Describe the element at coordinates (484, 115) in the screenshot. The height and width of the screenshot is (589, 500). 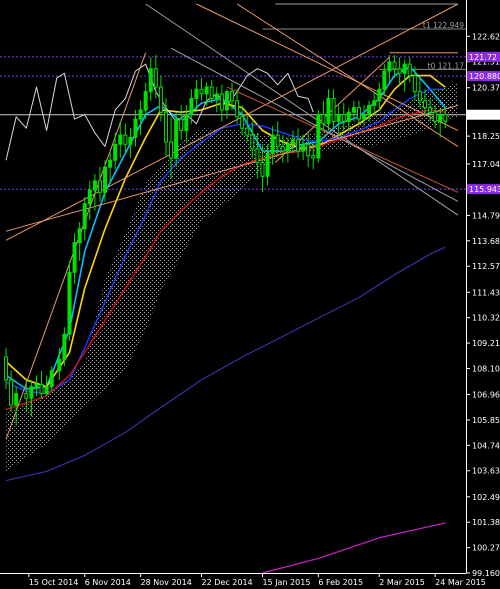
I see `current-price-label: 119.192` at that location.